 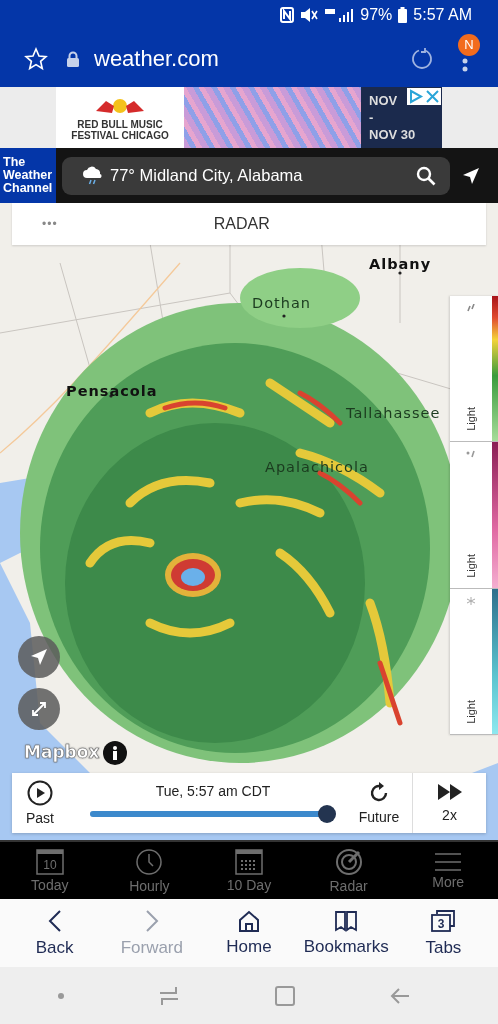 What do you see at coordinates (249, 920) in the screenshot?
I see `home-icon` at bounding box center [249, 920].